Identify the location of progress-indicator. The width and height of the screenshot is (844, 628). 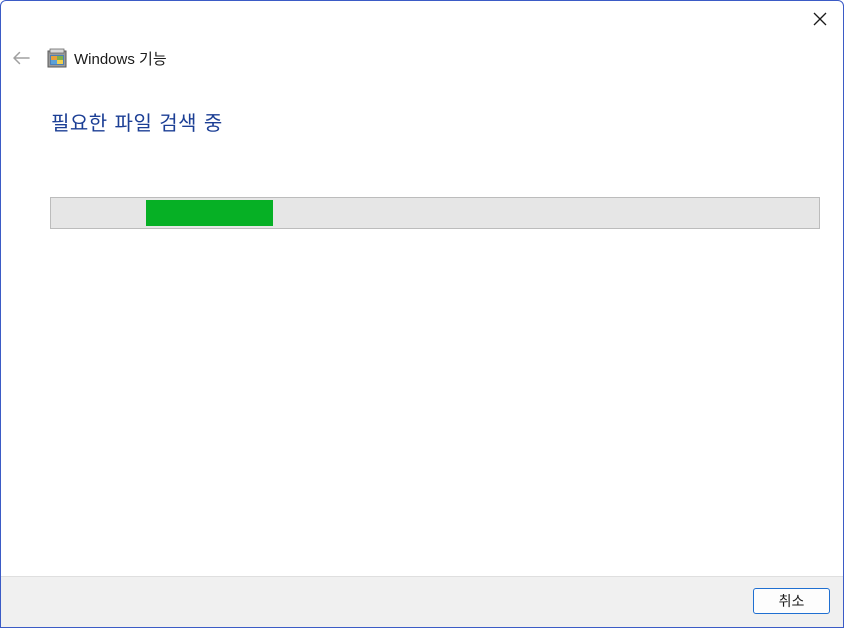
(209, 213).